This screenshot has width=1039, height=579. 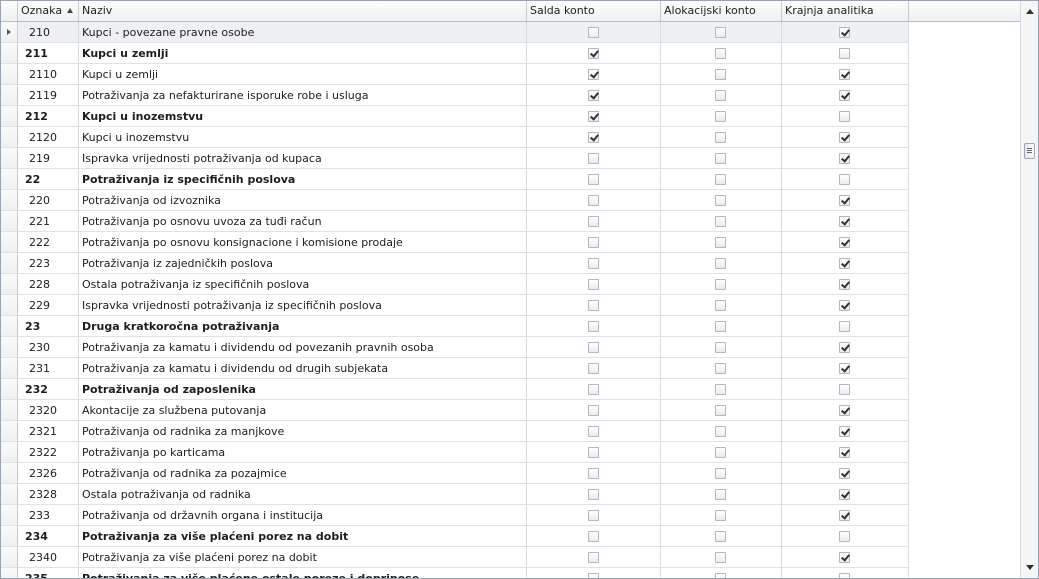 What do you see at coordinates (721, 11) in the screenshot?
I see `column-header-alokacijski-konto: Alokacijski konto` at bounding box center [721, 11].